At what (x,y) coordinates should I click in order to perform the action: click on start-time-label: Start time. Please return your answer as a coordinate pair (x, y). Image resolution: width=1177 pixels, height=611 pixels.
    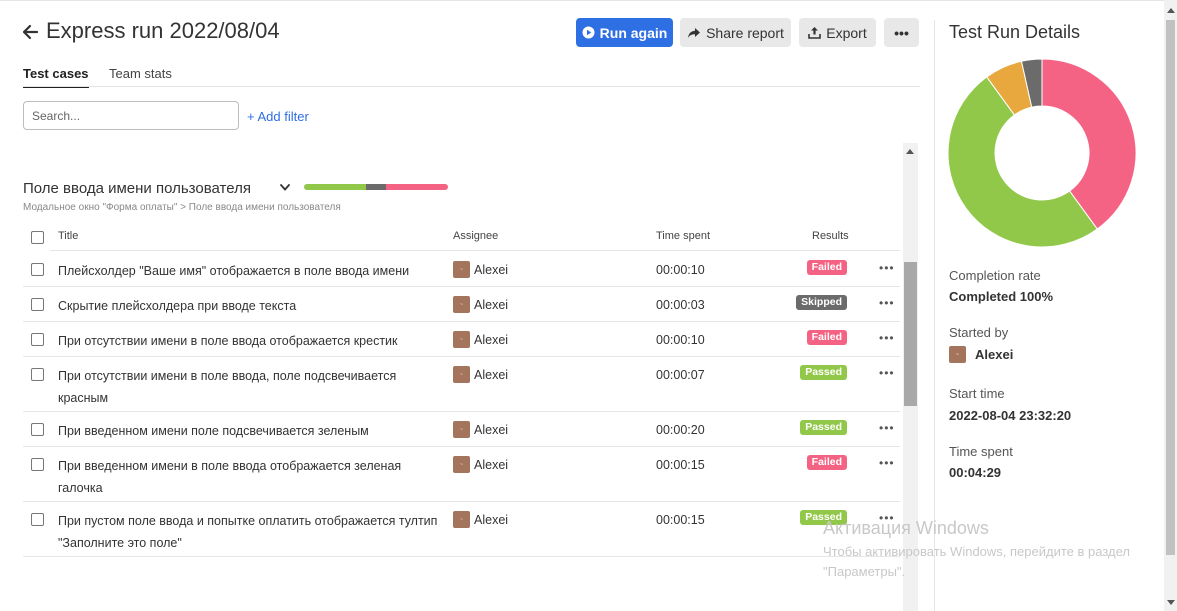
    Looking at the image, I should click on (977, 393).